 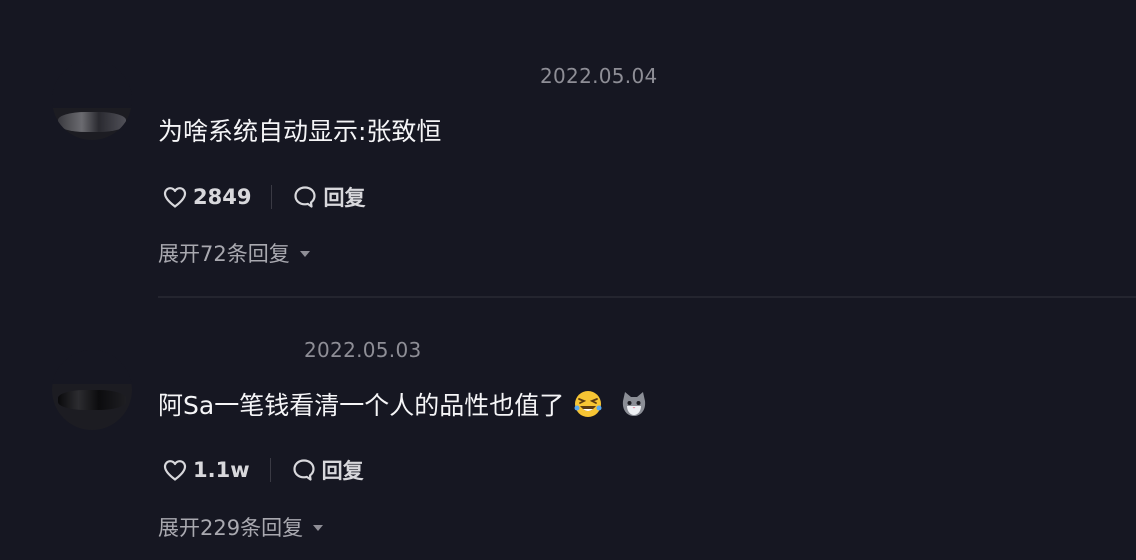 I want to click on comment-text-row: 阿Sa一笔钱看清一个人的品性也值了, so click(x=404, y=404).